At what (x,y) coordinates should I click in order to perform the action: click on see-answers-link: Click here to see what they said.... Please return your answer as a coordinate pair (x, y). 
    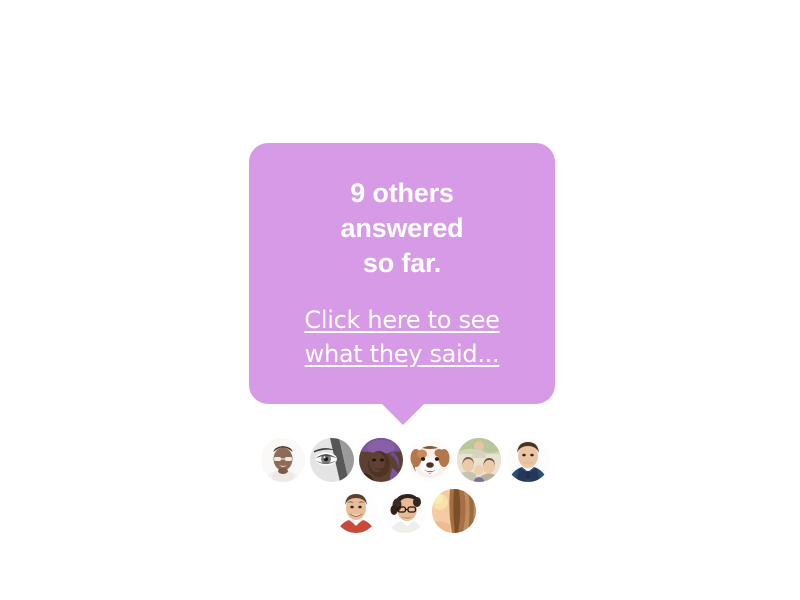
    Looking at the image, I should click on (401, 337).